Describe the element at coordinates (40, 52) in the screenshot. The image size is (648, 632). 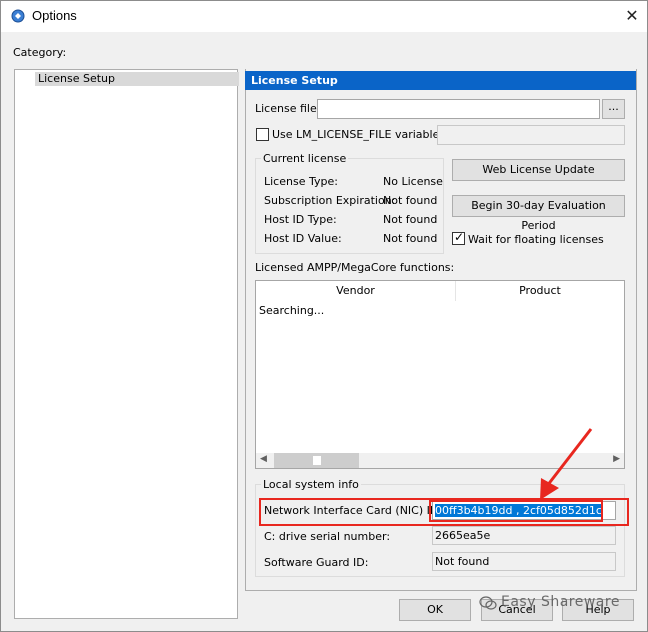
I see `category-label: Category:` at that location.